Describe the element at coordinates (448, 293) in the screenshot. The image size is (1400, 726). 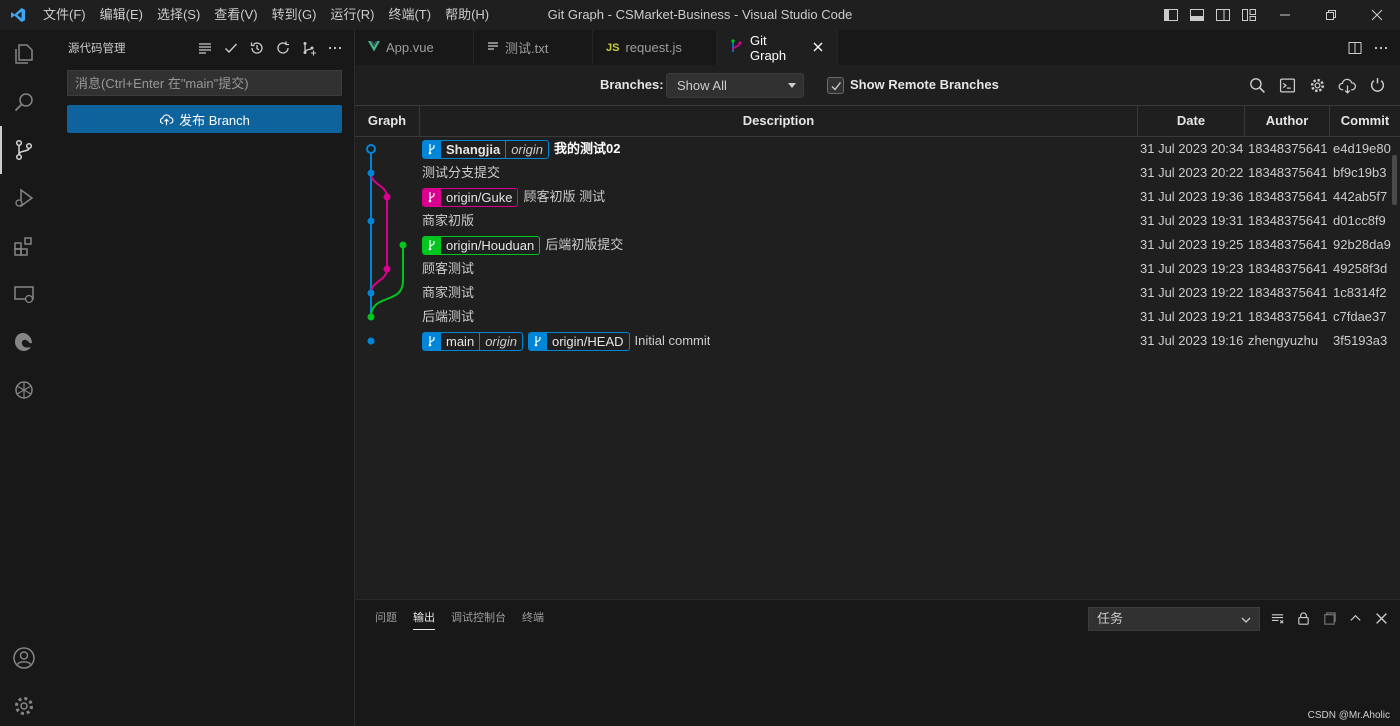
I see `commit-description: 商家测试` at that location.